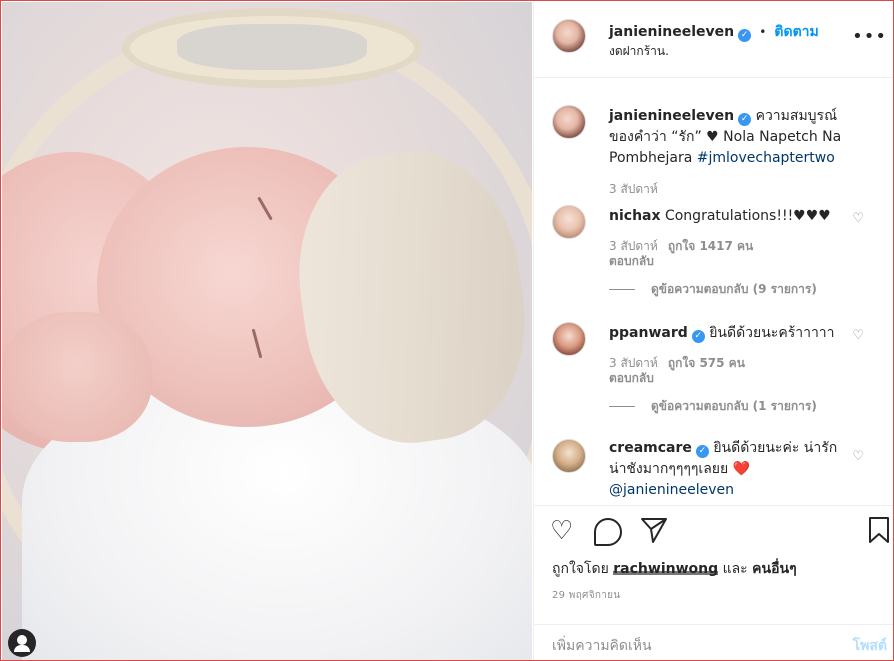 The width and height of the screenshot is (894, 661). Describe the element at coordinates (639, 51) in the screenshot. I see `post-location: งดฝากร้าน.` at that location.